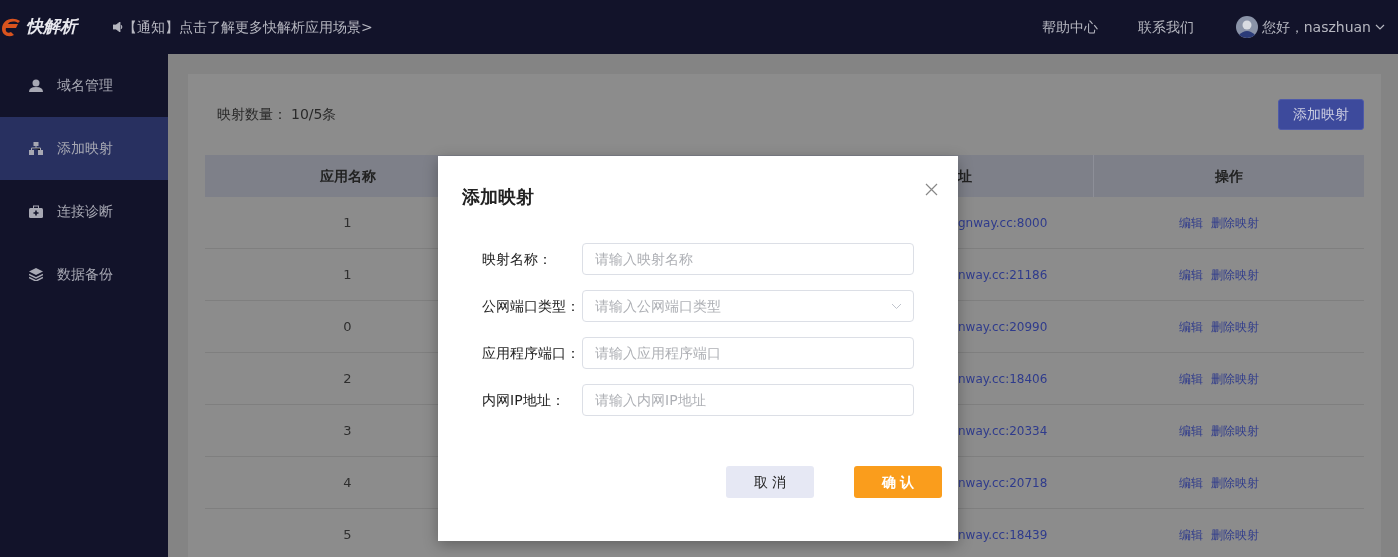 The width and height of the screenshot is (1398, 557). What do you see at coordinates (531, 353) in the screenshot?
I see `field-label: 应用程序端口：` at bounding box center [531, 353].